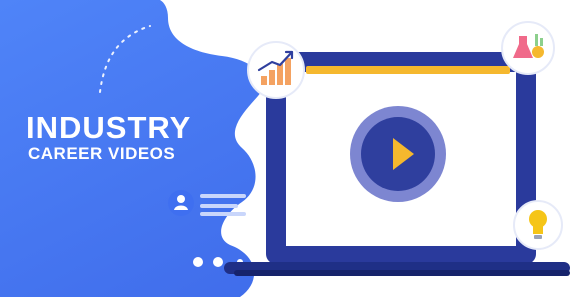 Image resolution: width=570 pixels, height=297 pixels. I want to click on banner-title: INDUSTRY, so click(109, 127).